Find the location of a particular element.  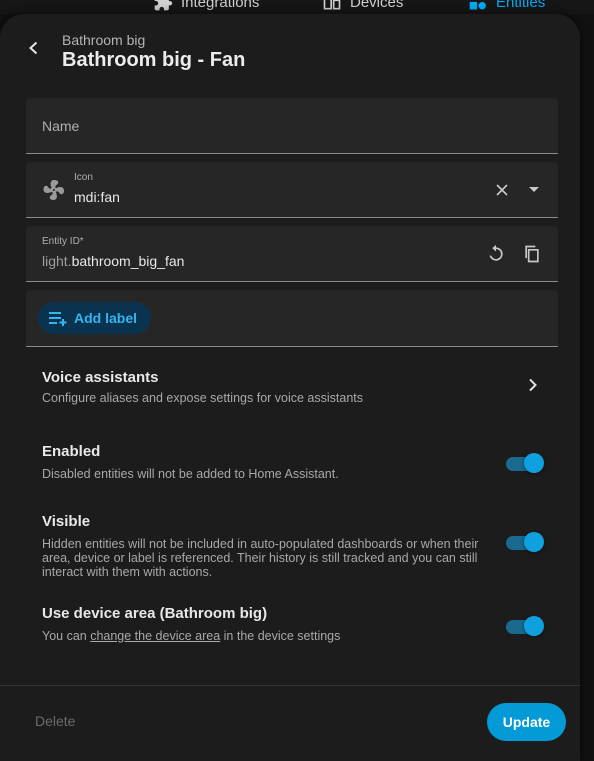

tab-entities-label: Entities is located at coordinates (521, 5).